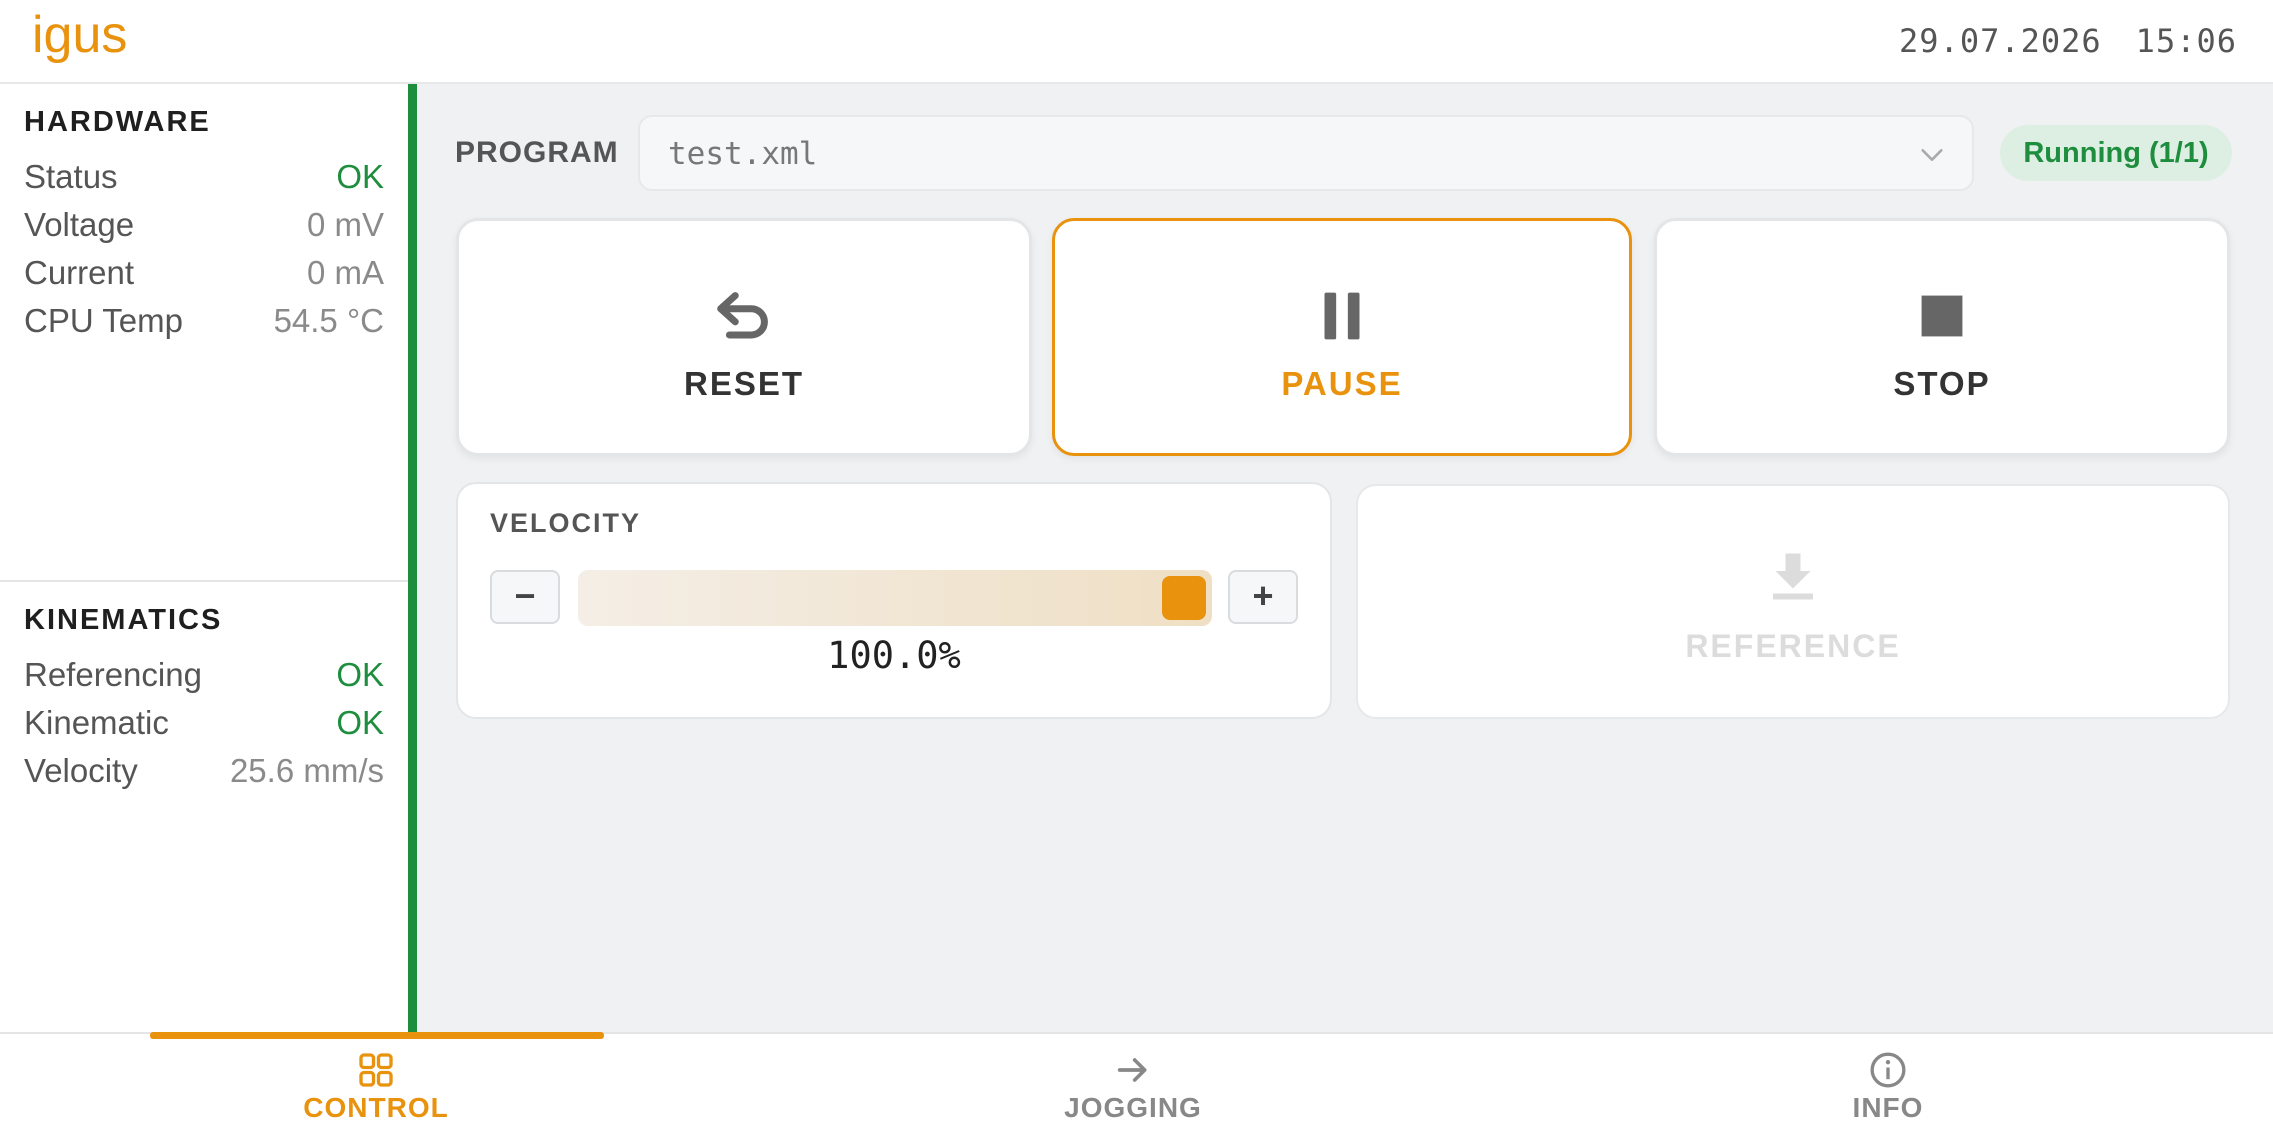 This screenshot has width=2273, height=1136. I want to click on nav-control-label: CONTROL, so click(376, 1107).